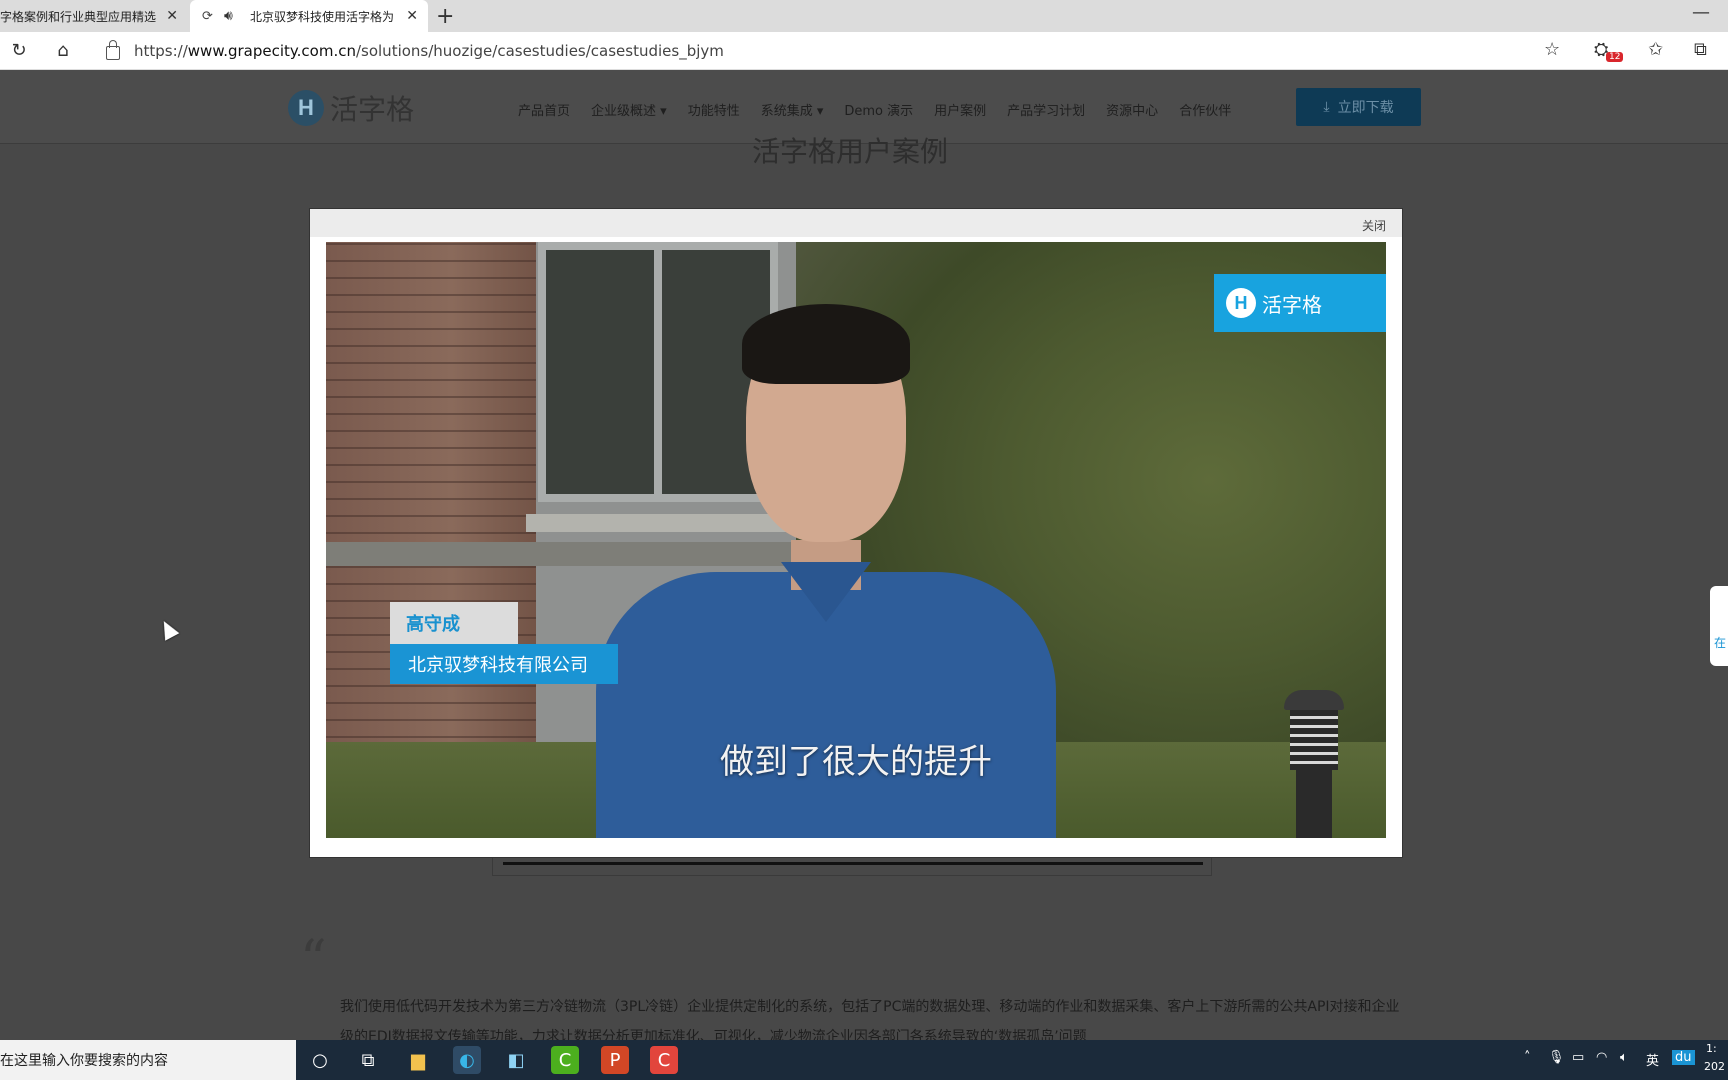 Image resolution: width=1728 pixels, height=1080 pixels. Describe the element at coordinates (1624, 1057) in the screenshot. I see `volume-icon: 🔈︎` at that location.